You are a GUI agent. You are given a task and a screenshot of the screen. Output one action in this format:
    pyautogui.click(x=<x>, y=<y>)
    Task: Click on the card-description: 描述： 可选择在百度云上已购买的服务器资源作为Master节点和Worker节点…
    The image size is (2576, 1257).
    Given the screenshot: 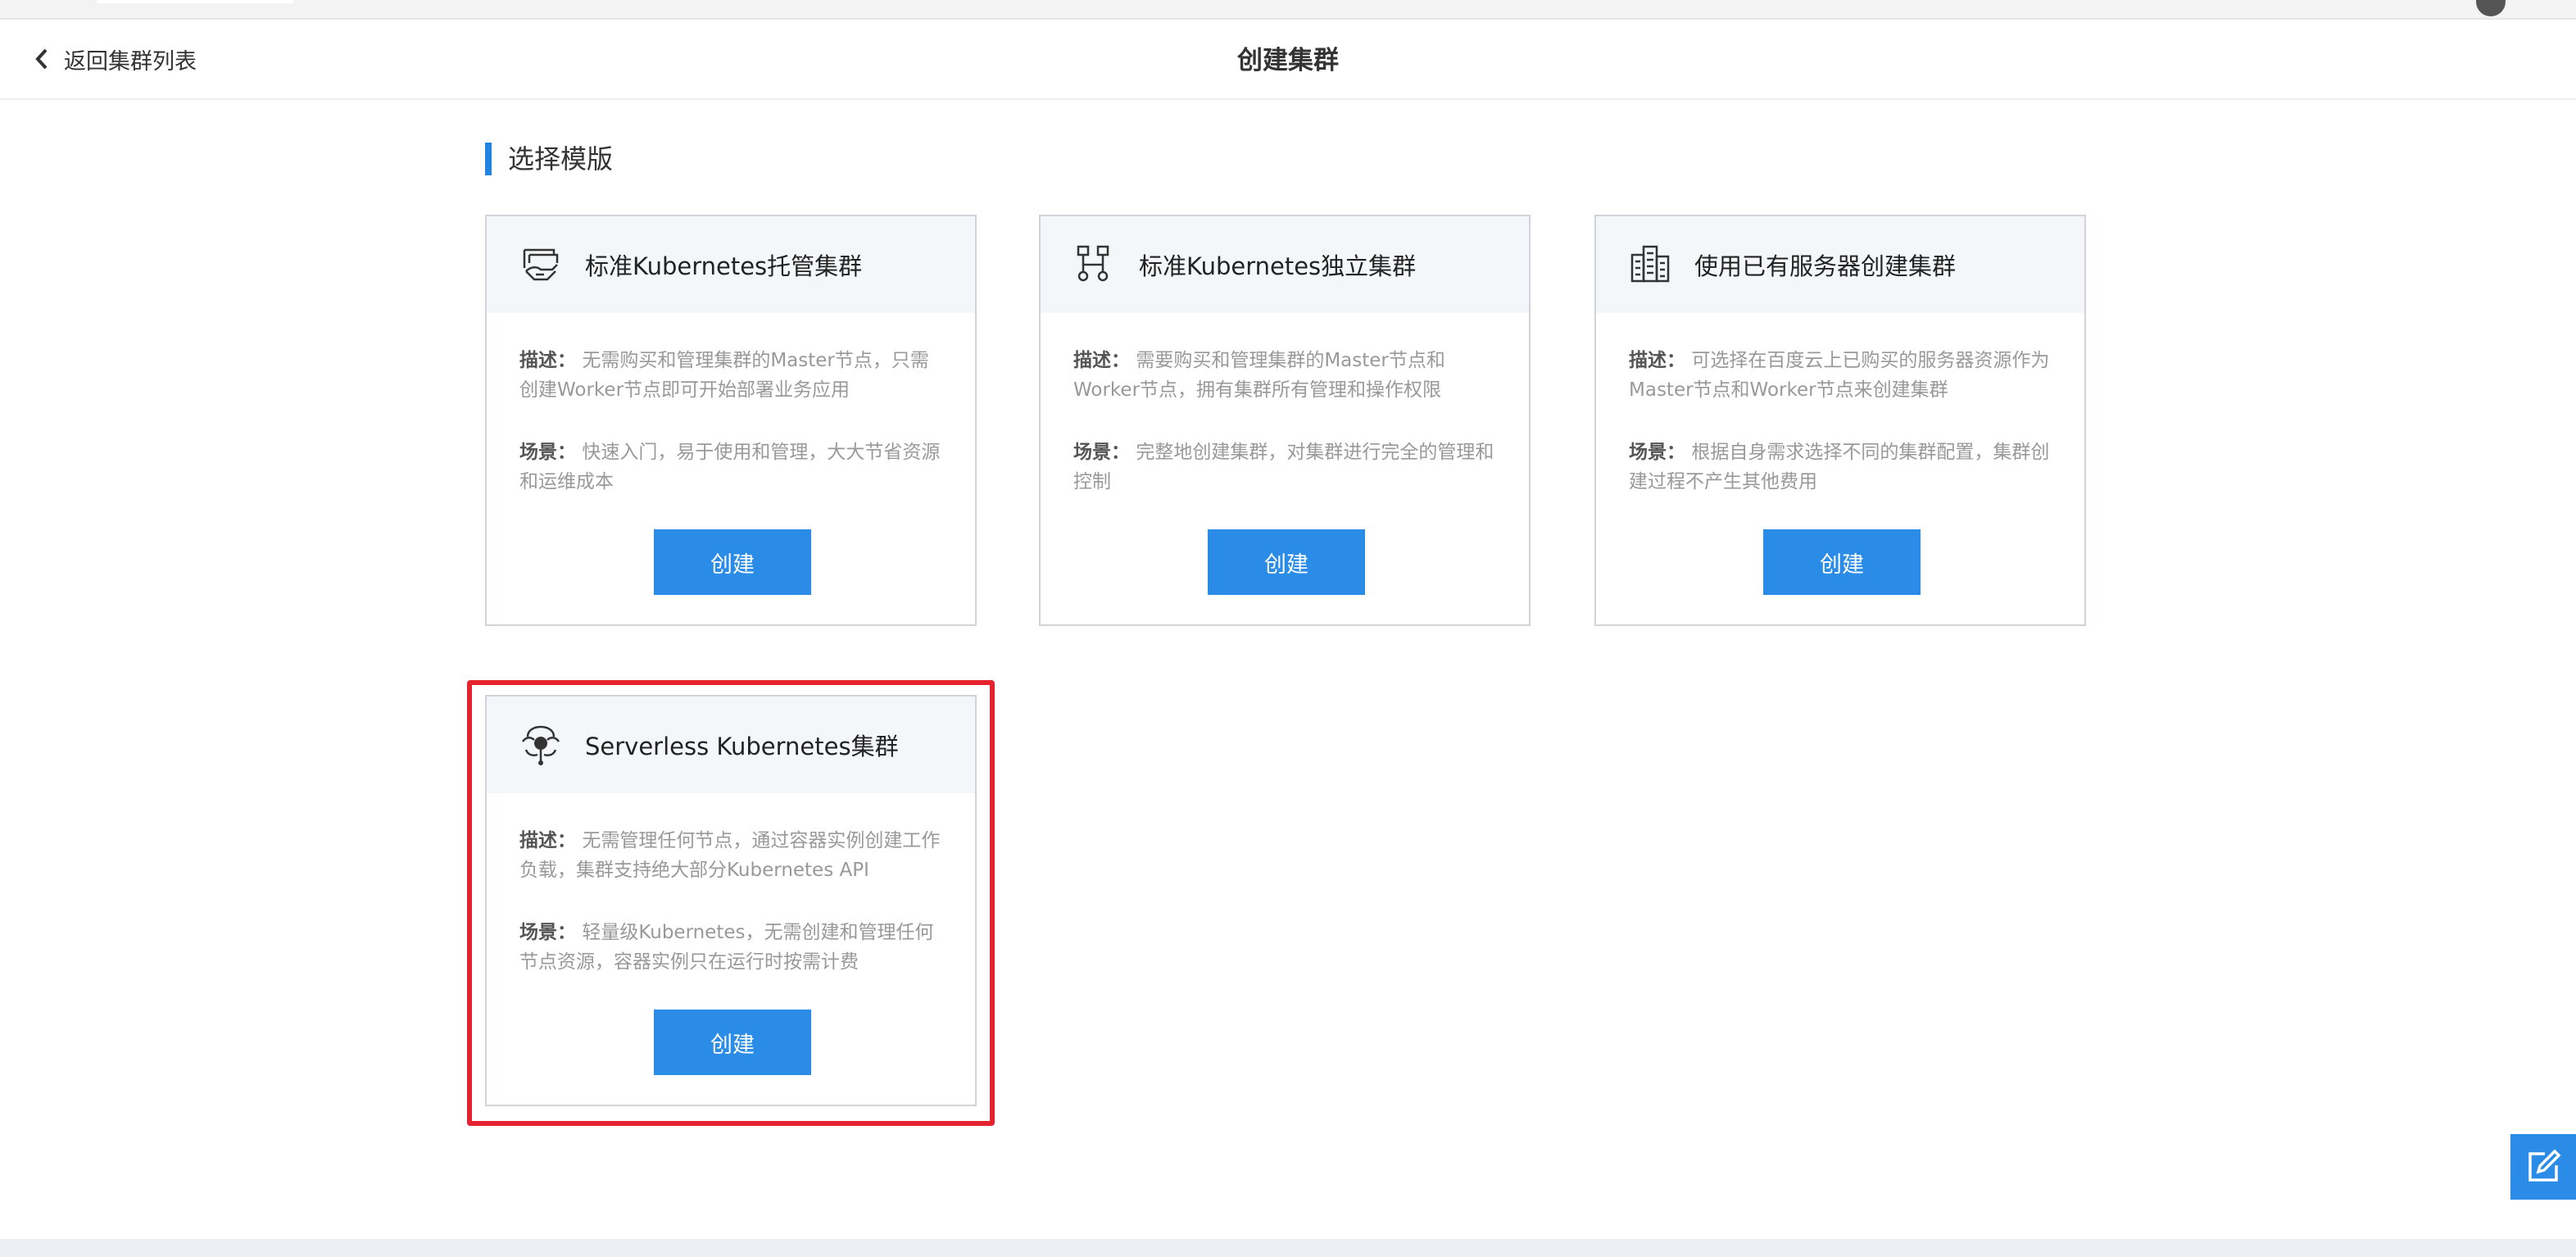 What is the action you would take?
    pyautogui.click(x=1840, y=375)
    